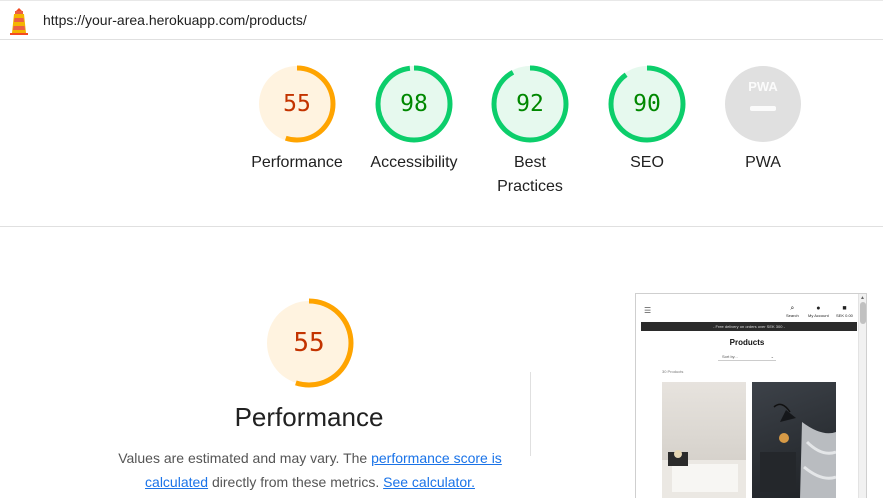  I want to click on vertical-separator, so click(530, 414).